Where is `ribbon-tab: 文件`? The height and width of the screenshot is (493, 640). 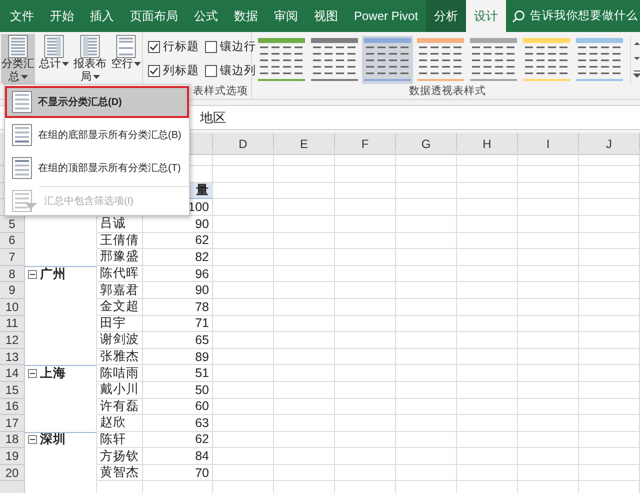 ribbon-tab: 文件 is located at coordinates (22, 16).